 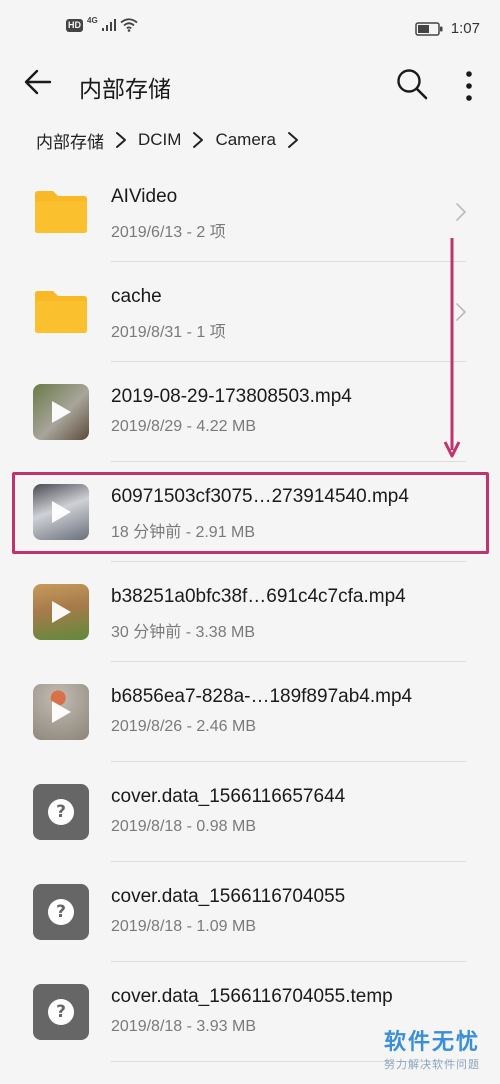 I want to click on file-meta: 2019/8/31 - 1 项, so click(x=168, y=332).